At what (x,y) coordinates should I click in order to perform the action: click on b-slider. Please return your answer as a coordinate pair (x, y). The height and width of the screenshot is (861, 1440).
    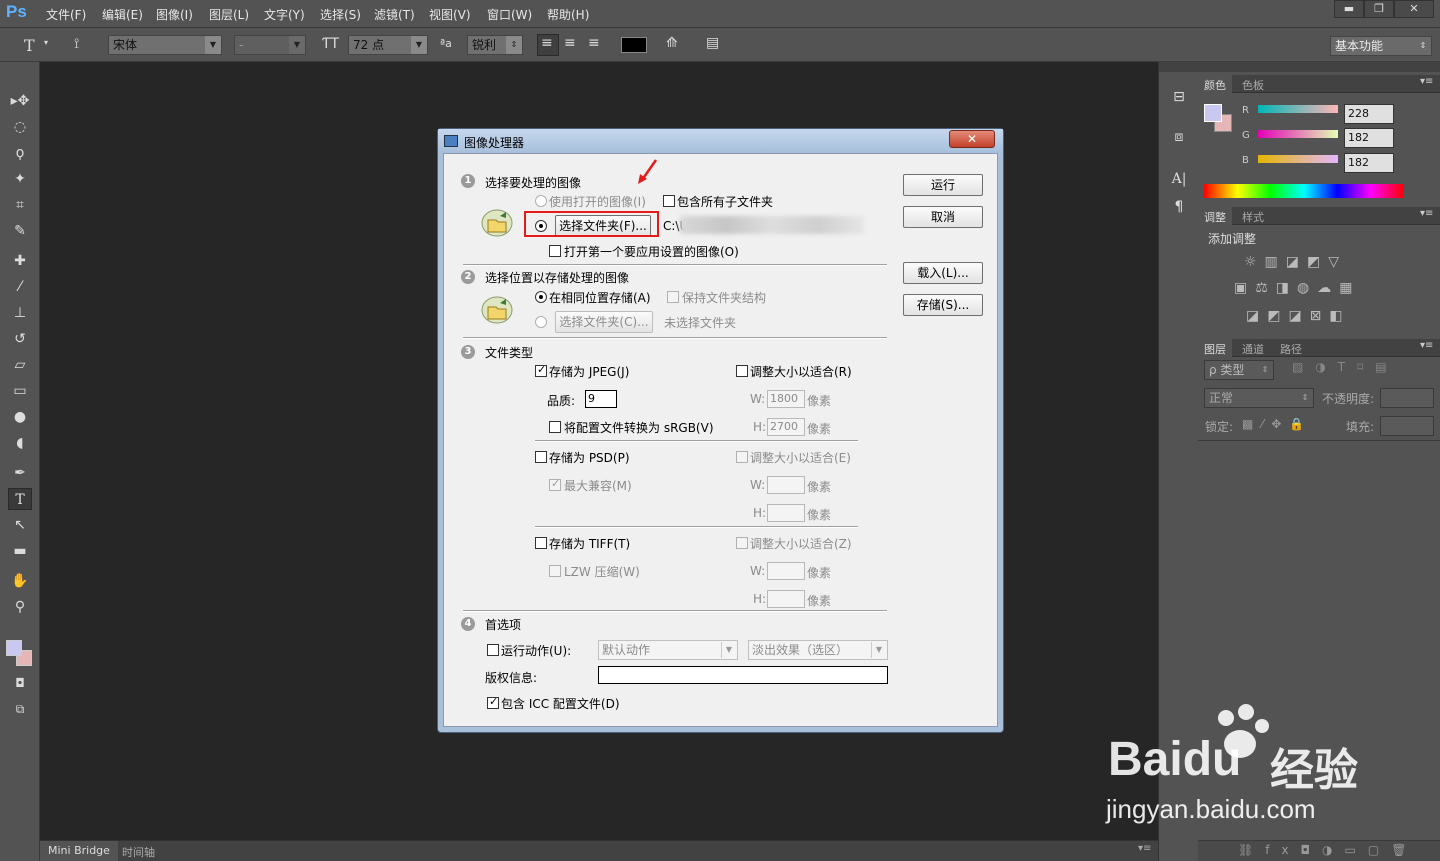
    Looking at the image, I should click on (1298, 159).